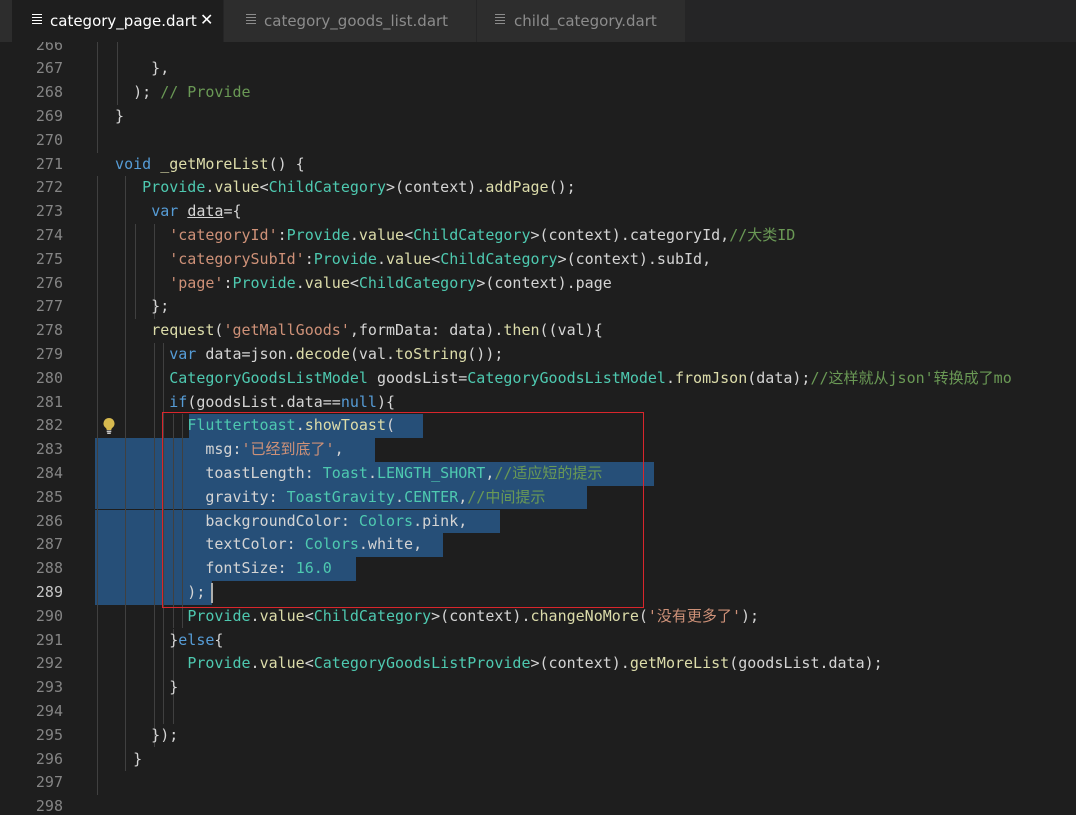 The height and width of the screenshot is (815, 1076). What do you see at coordinates (544, 282) in the screenshot?
I see `code-token: >(context).page` at bounding box center [544, 282].